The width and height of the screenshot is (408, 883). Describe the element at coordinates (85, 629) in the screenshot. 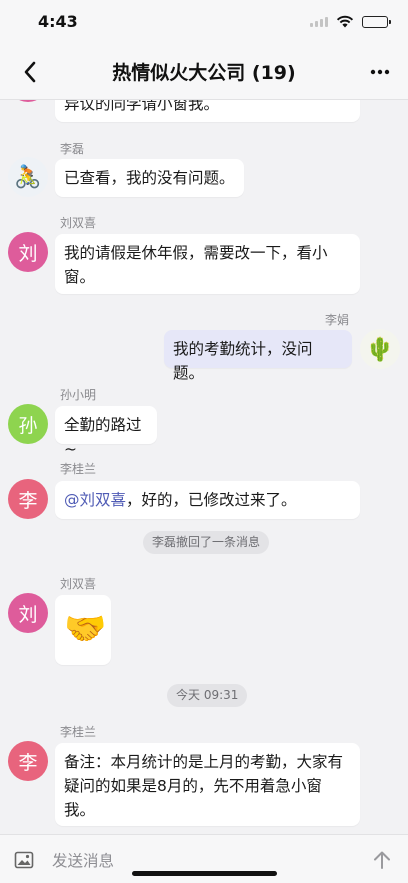

I see `handshake-emoji-icon: 🤝` at that location.